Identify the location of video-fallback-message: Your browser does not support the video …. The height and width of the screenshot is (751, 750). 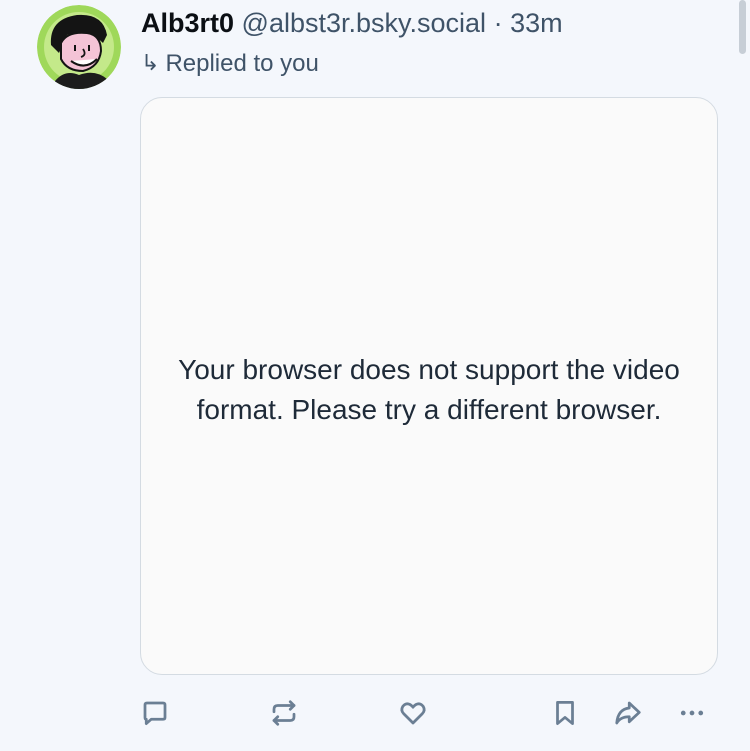
(429, 389).